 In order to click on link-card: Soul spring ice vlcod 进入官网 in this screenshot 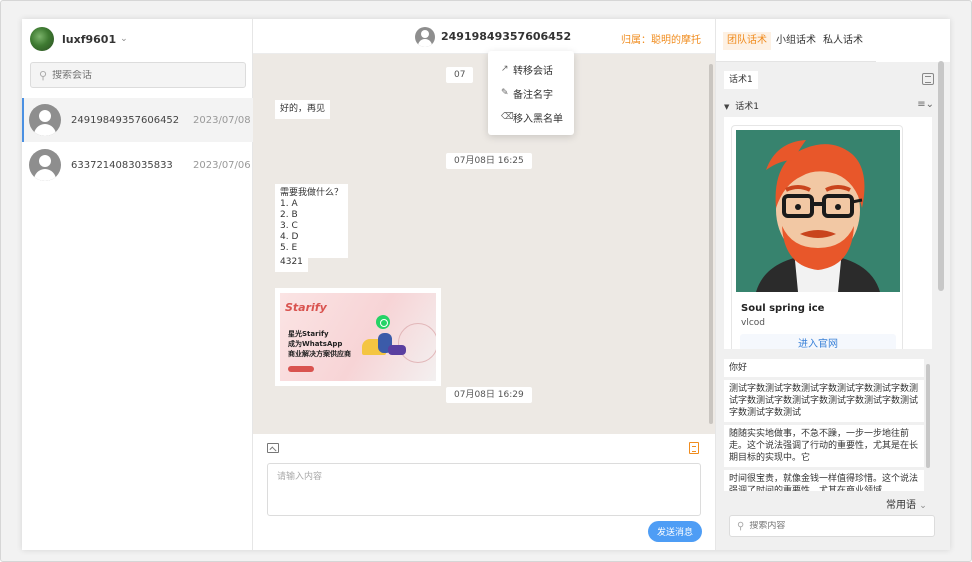, I will do `click(817, 237)`.